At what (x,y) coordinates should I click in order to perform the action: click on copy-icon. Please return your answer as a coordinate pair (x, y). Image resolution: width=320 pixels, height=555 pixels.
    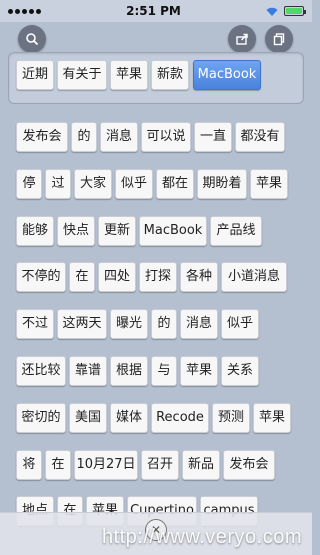
    Looking at the image, I should click on (279, 39).